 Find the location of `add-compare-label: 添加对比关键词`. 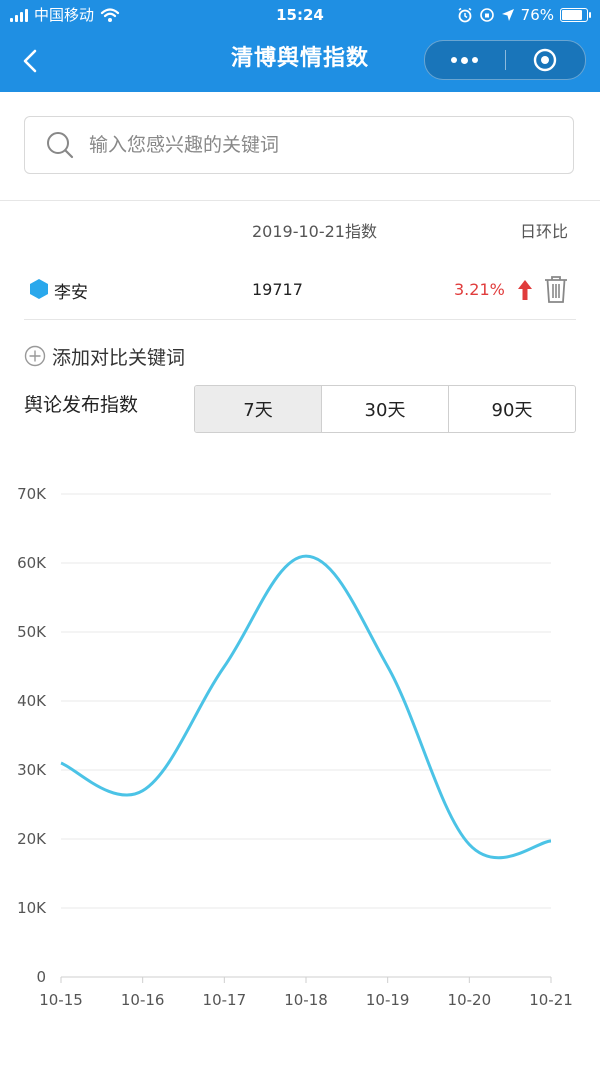

add-compare-label: 添加对比关键词 is located at coordinates (119, 357).